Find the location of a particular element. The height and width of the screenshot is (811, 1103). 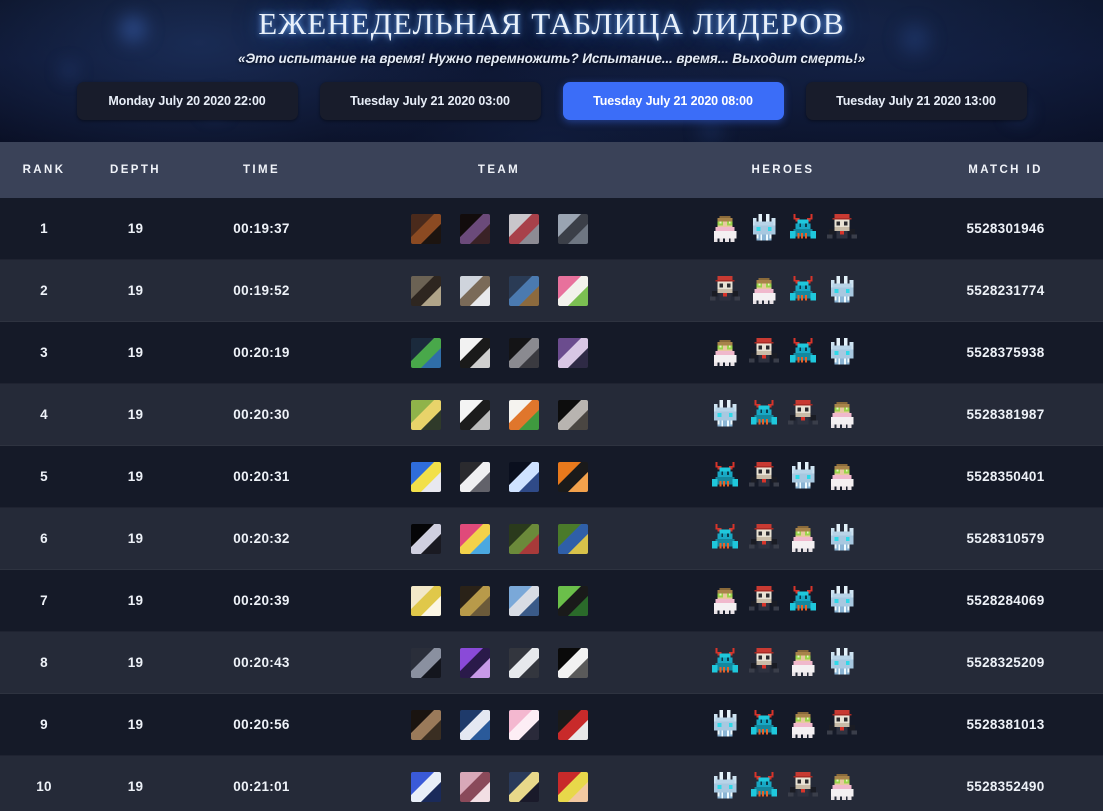

table-row: 2 19 00:19:52 5528231774 is located at coordinates (551, 291).